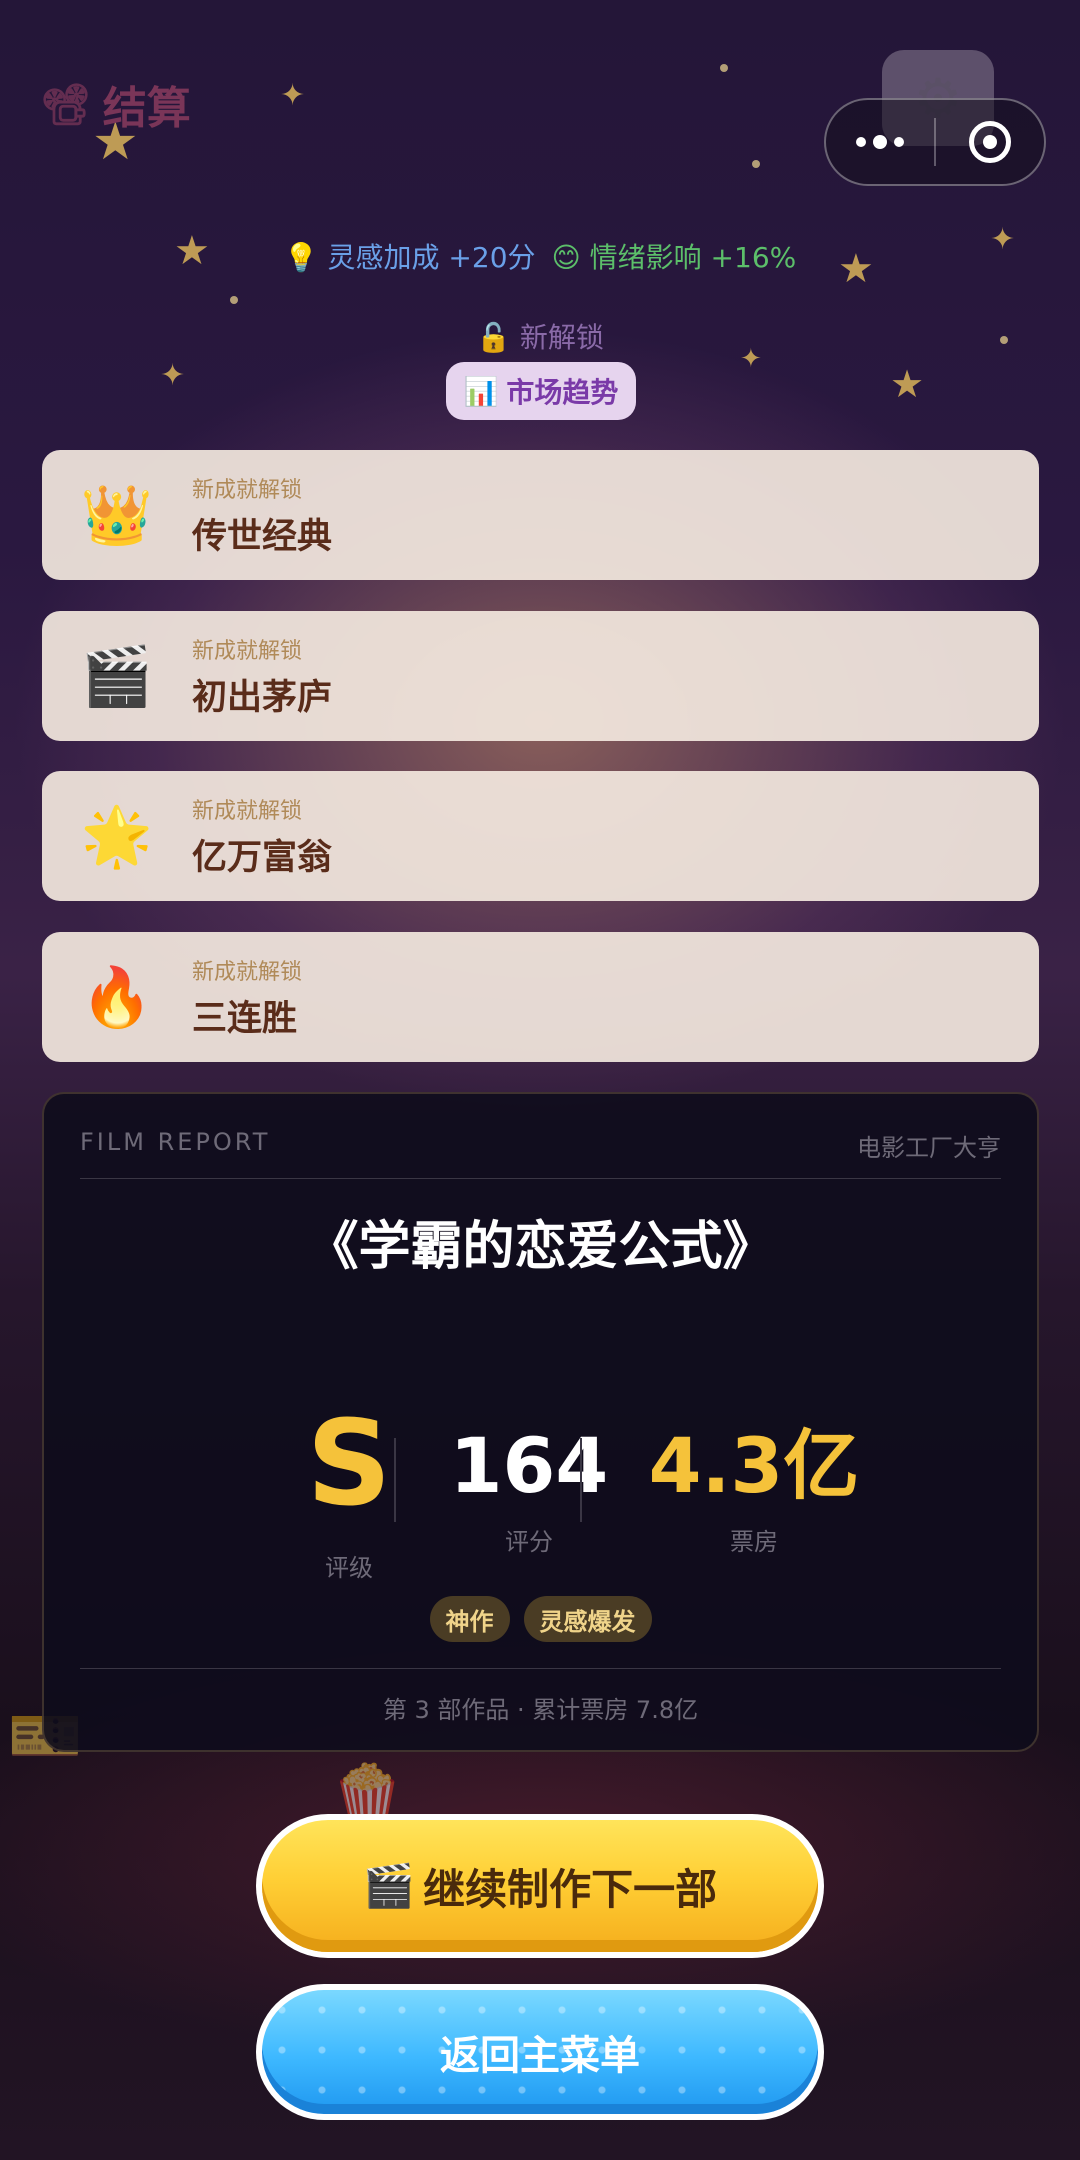 Image resolution: width=1080 pixels, height=2160 pixels. I want to click on tag-badge: 灵感爆发, so click(587, 1619).